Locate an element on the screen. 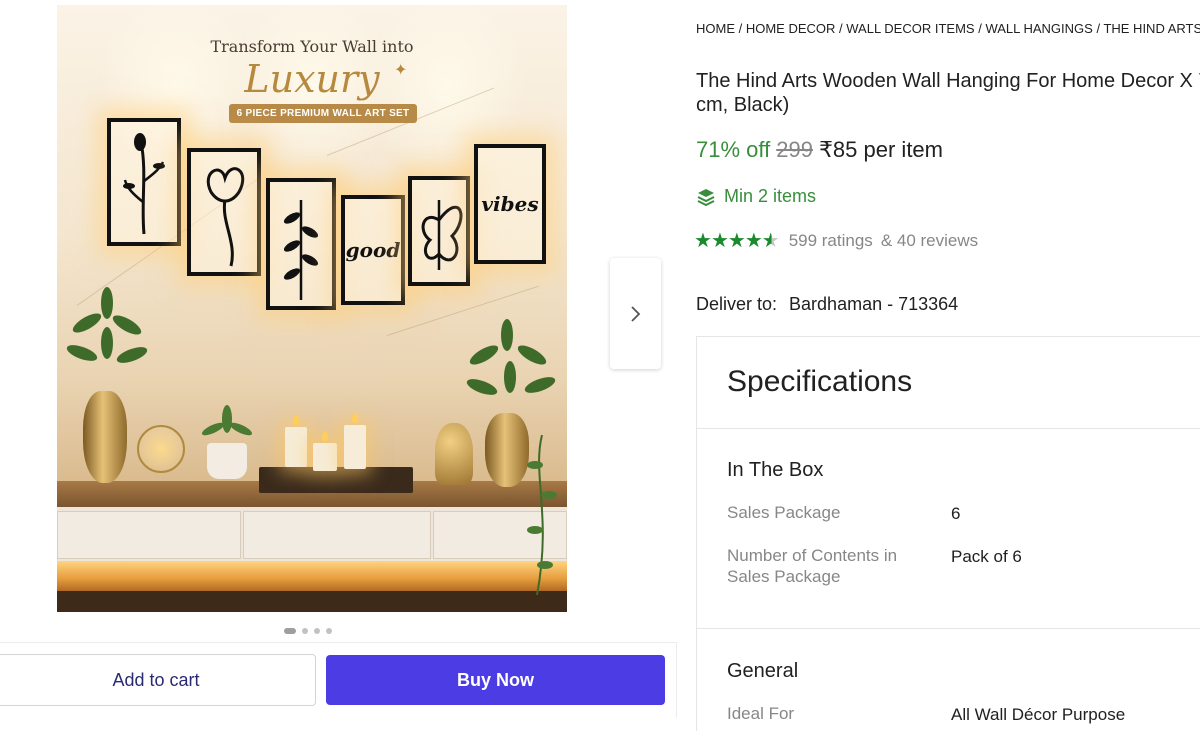 This screenshot has width=1200, height=731. buddha-statue is located at coordinates (454, 454).